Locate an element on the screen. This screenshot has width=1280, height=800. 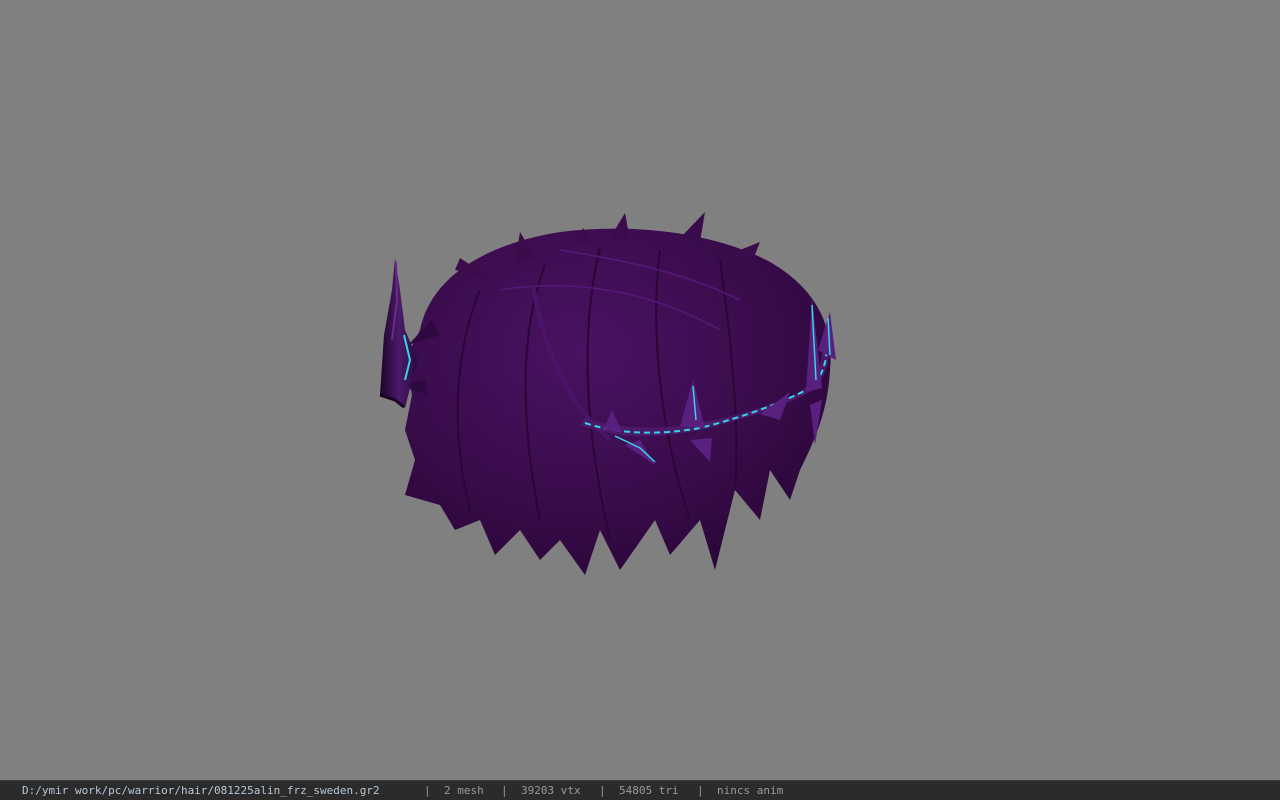
vertex-count: 39203 vtx is located at coordinates (551, 790).